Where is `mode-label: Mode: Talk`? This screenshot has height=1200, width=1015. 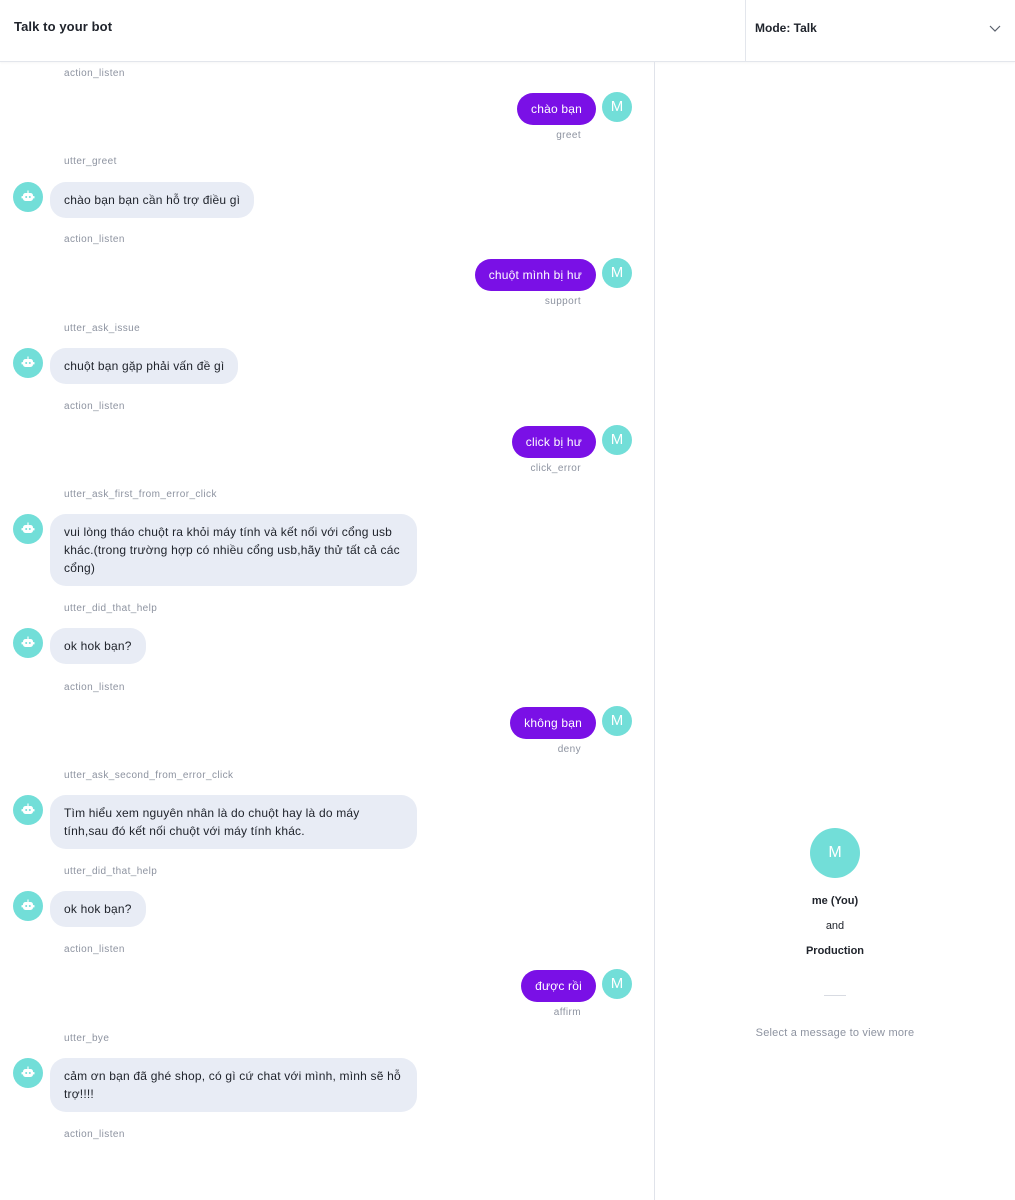
mode-label: Mode: Talk is located at coordinates (786, 28).